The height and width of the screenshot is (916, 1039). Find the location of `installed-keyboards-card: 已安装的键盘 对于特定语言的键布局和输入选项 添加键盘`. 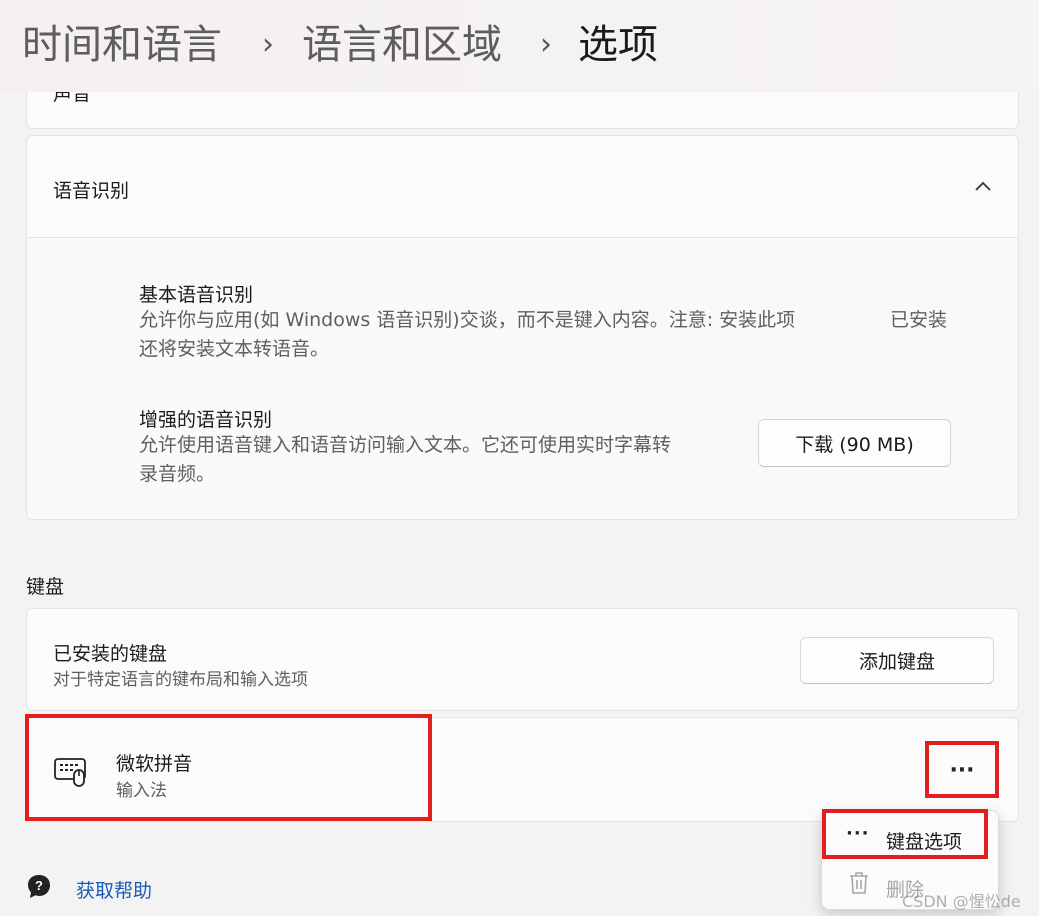

installed-keyboards-card: 已安装的键盘 对于特定语言的键布局和输入选项 添加键盘 is located at coordinates (522, 659).